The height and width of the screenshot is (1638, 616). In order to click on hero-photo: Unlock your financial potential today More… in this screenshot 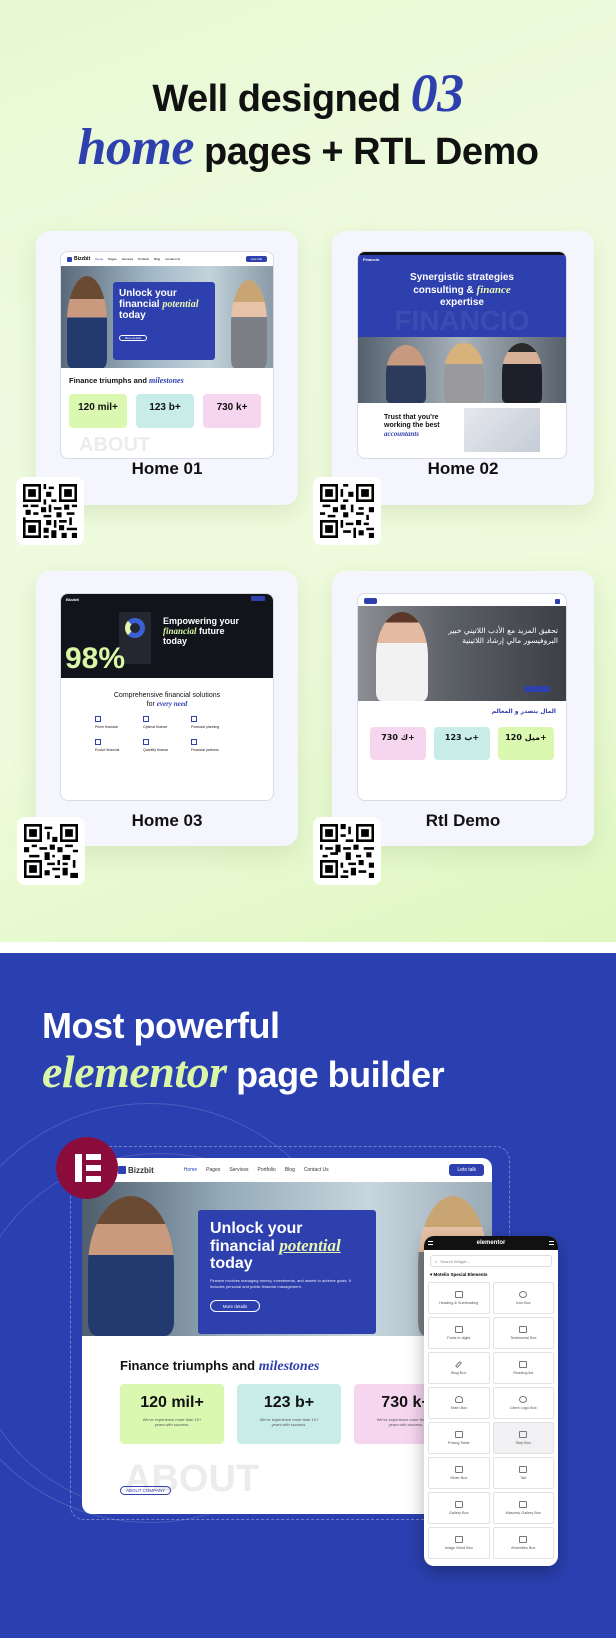, I will do `click(167, 317)`.